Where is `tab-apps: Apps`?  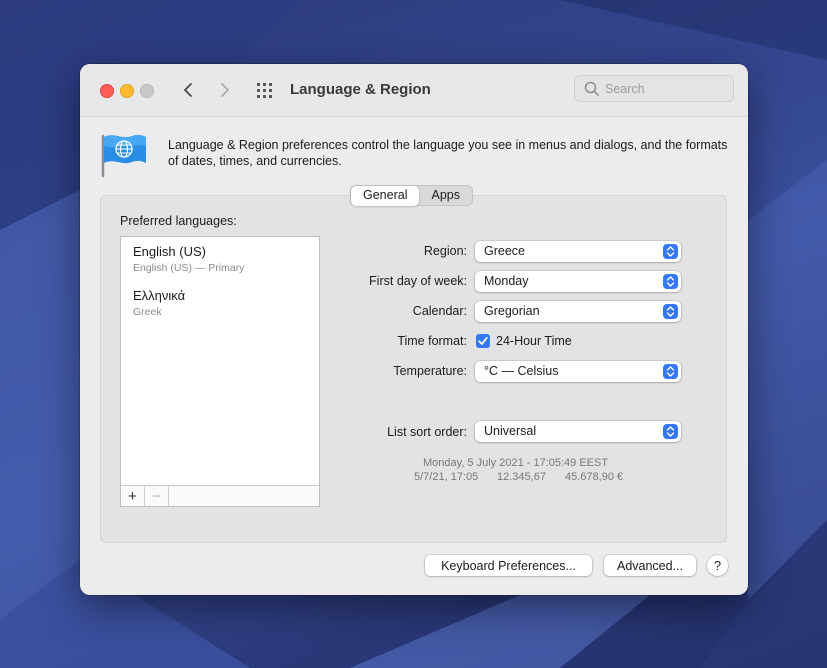 tab-apps: Apps is located at coordinates (445, 196).